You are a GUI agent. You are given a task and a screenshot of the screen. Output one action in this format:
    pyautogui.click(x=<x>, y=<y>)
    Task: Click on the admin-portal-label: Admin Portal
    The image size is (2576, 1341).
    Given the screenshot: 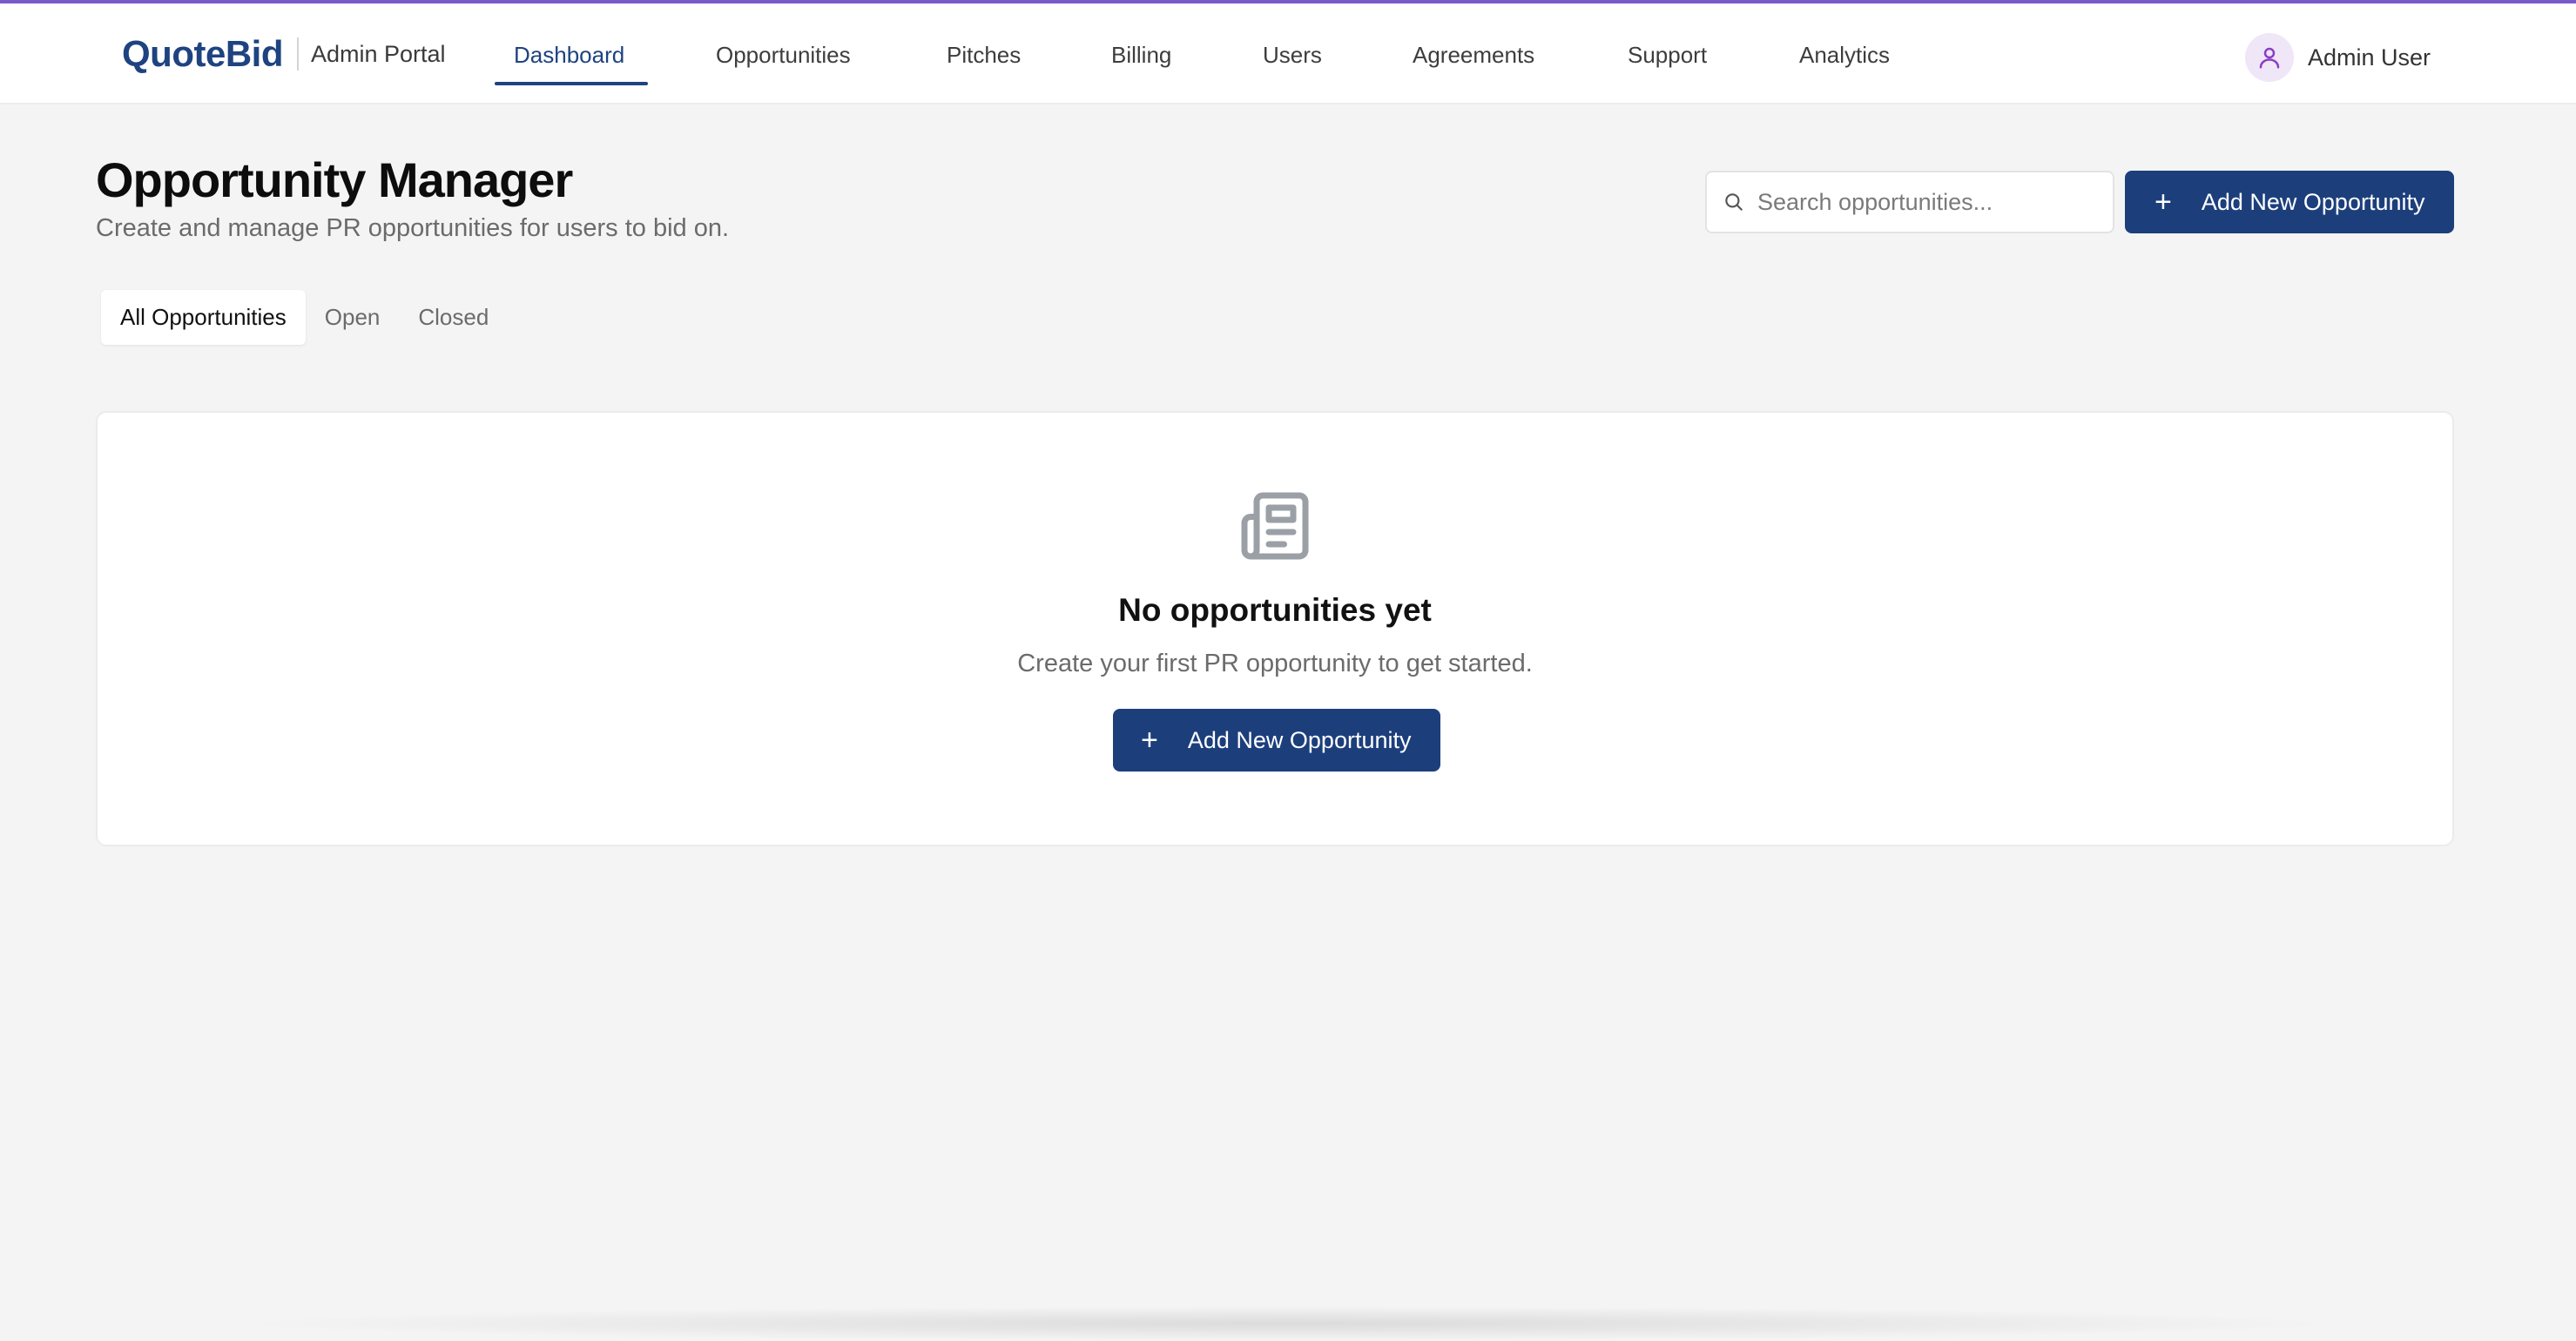 What is the action you would take?
    pyautogui.click(x=378, y=53)
    